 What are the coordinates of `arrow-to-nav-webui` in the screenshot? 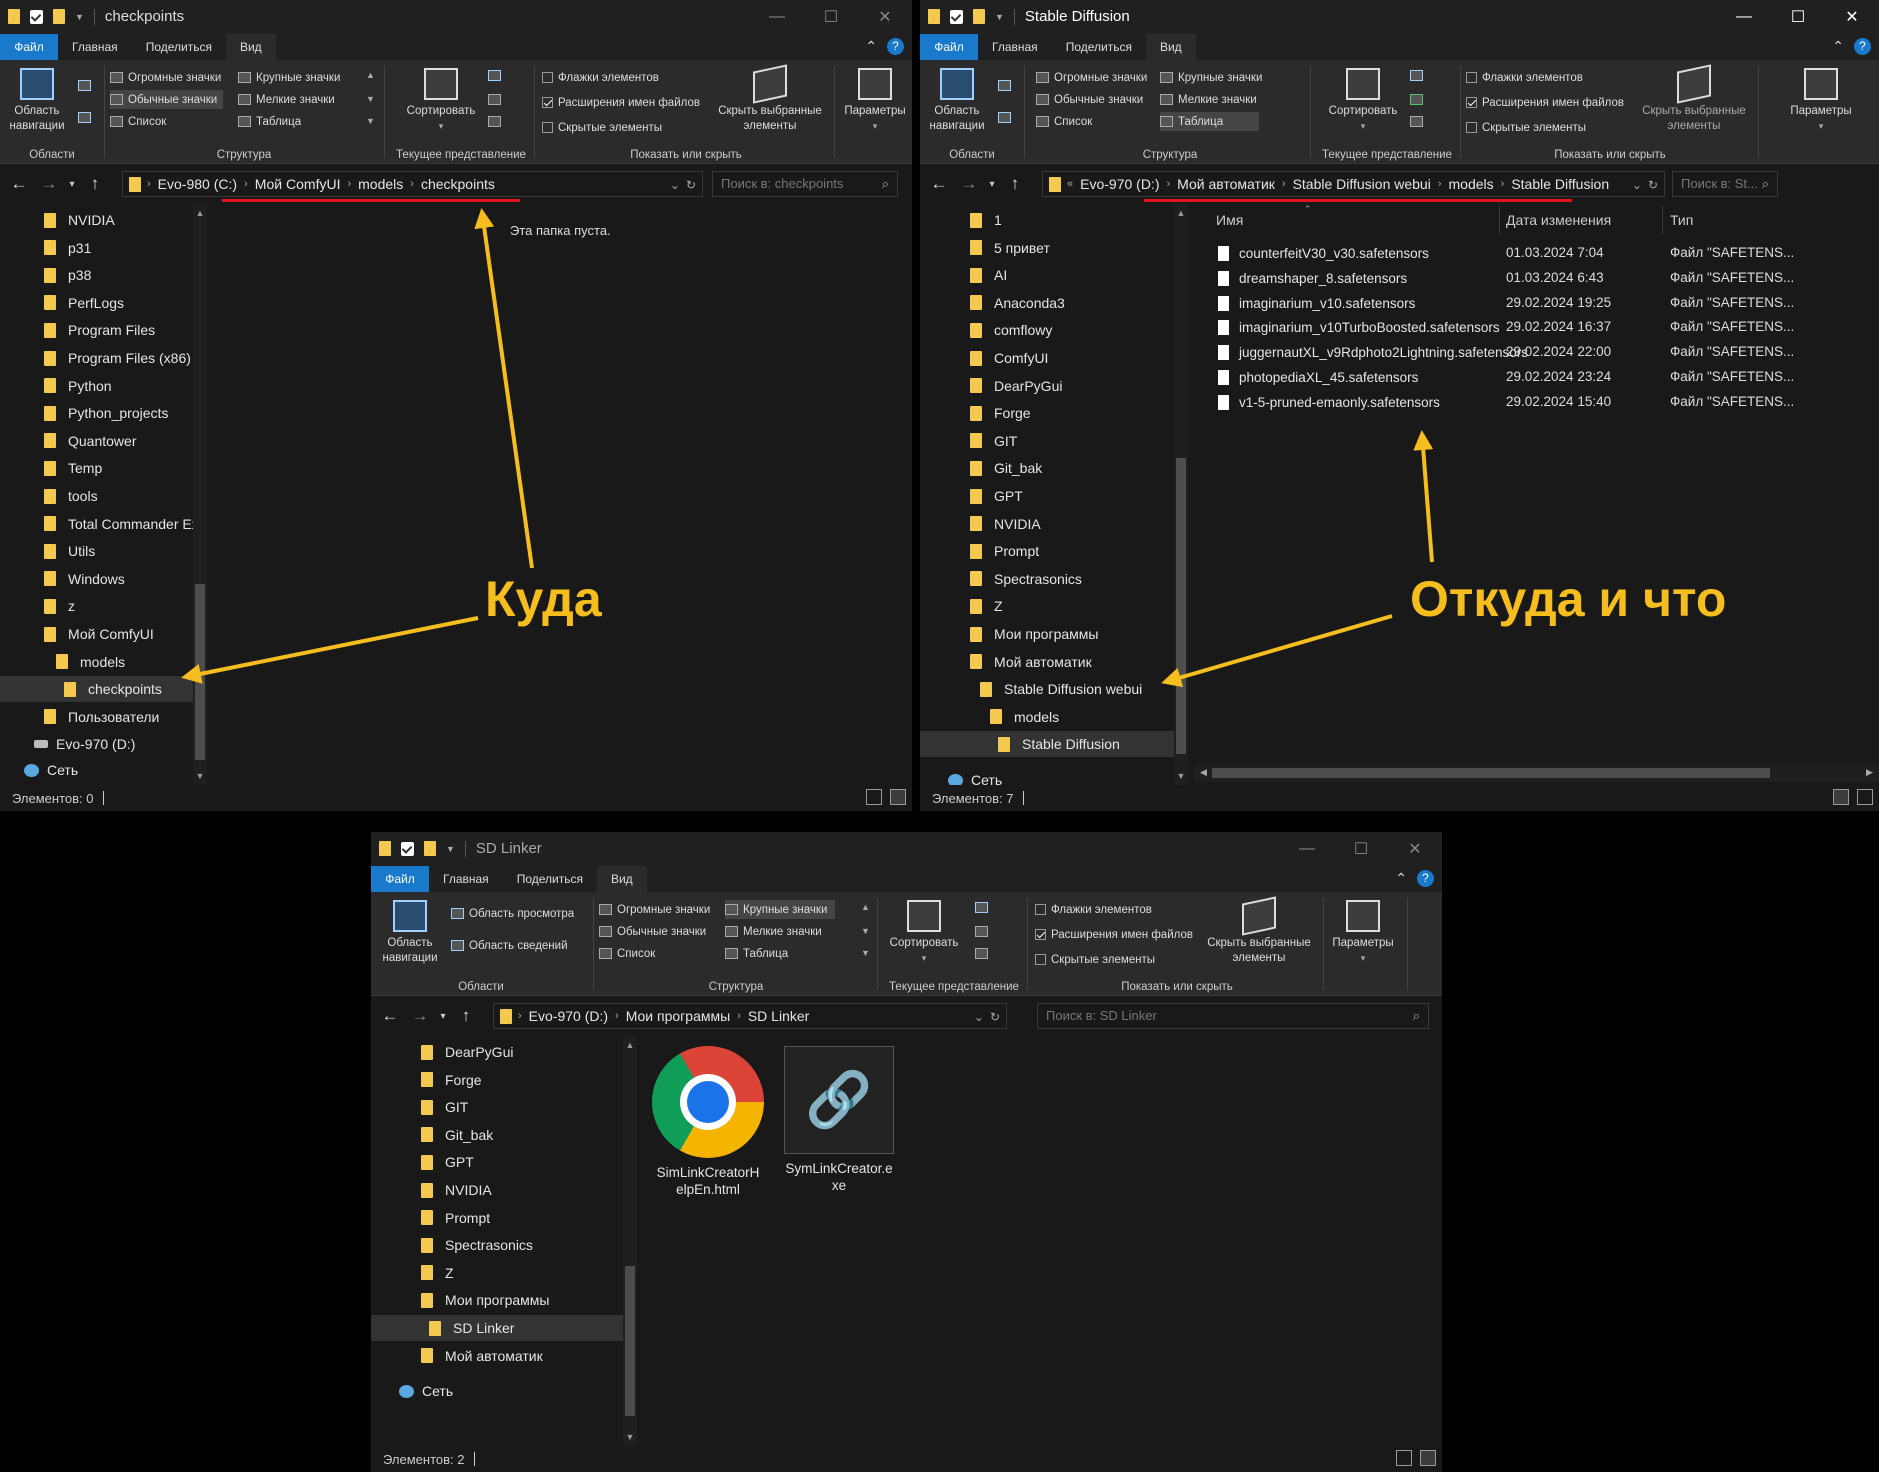 It's located at (1277, 651).